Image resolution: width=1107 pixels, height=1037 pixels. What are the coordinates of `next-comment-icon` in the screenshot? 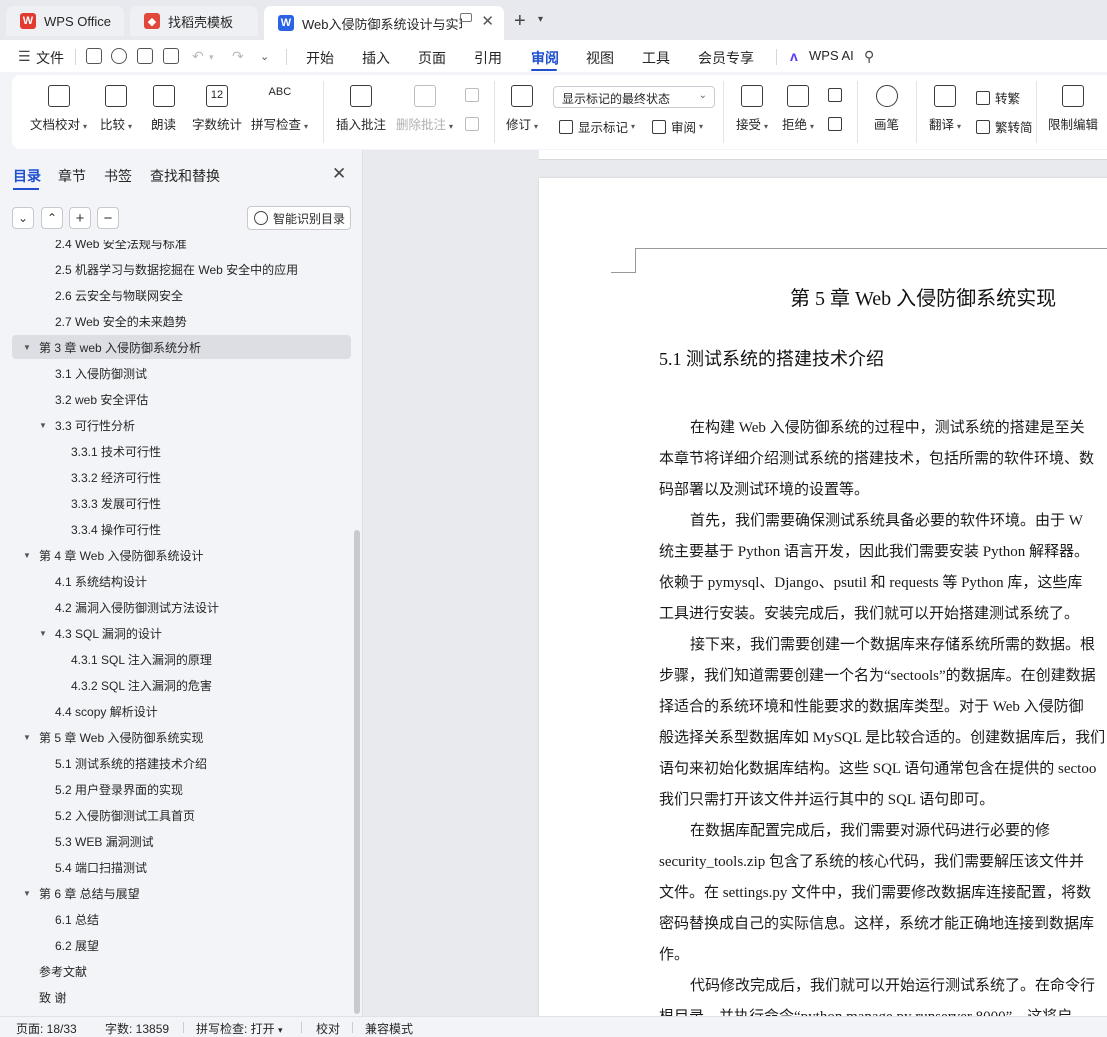 It's located at (474, 124).